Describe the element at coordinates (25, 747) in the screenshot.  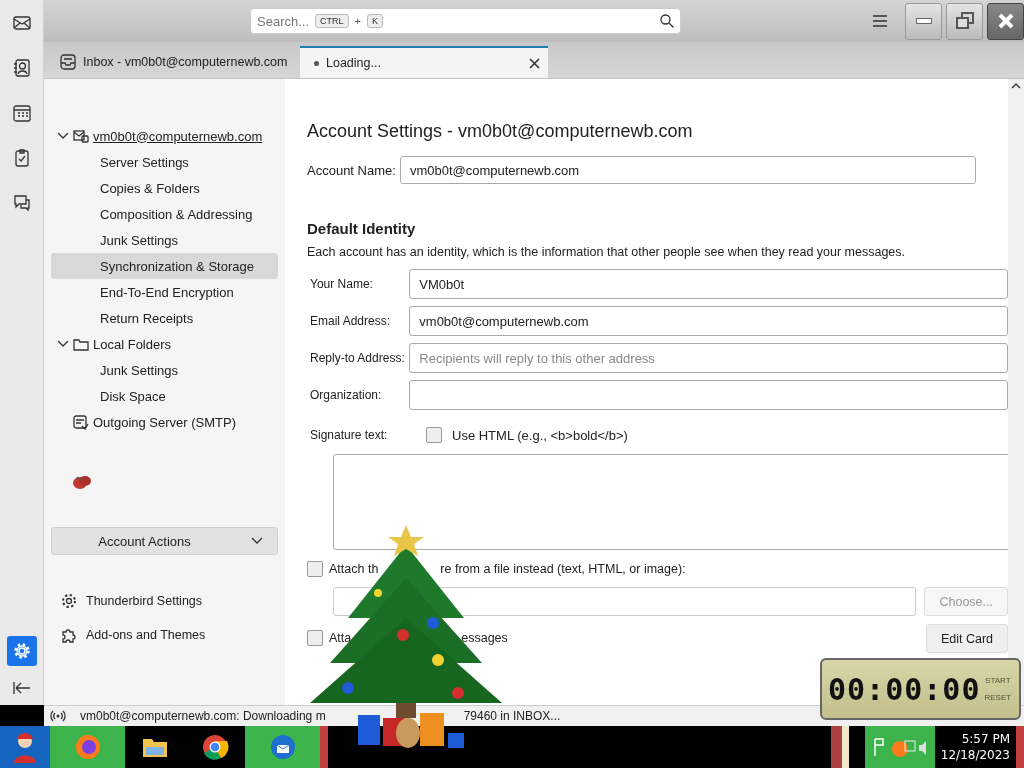
I see `start-button` at that location.